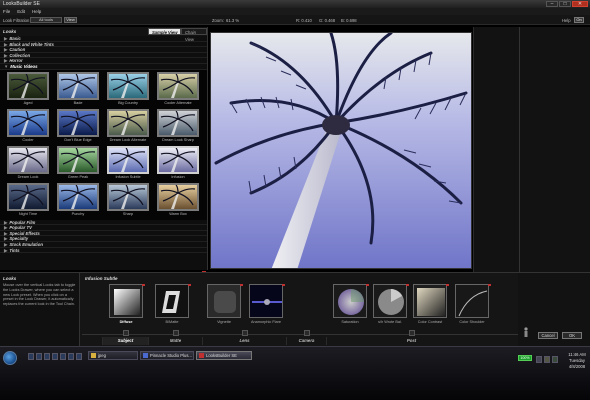 Image resolution: width=590 pixels, height=400 pixels. I want to click on look-thumbnail-label: Infusion Subtle, so click(128, 176).